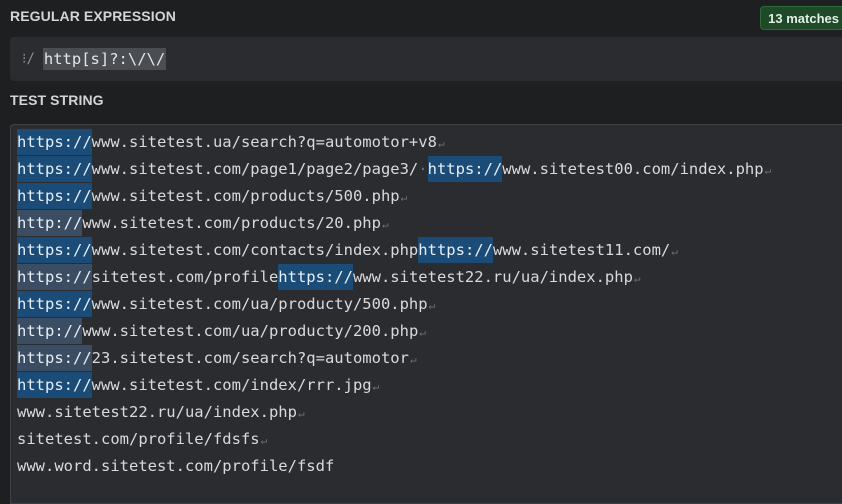  What do you see at coordinates (28, 59) in the screenshot?
I see `regex-flavor-icon: ⁝/` at bounding box center [28, 59].